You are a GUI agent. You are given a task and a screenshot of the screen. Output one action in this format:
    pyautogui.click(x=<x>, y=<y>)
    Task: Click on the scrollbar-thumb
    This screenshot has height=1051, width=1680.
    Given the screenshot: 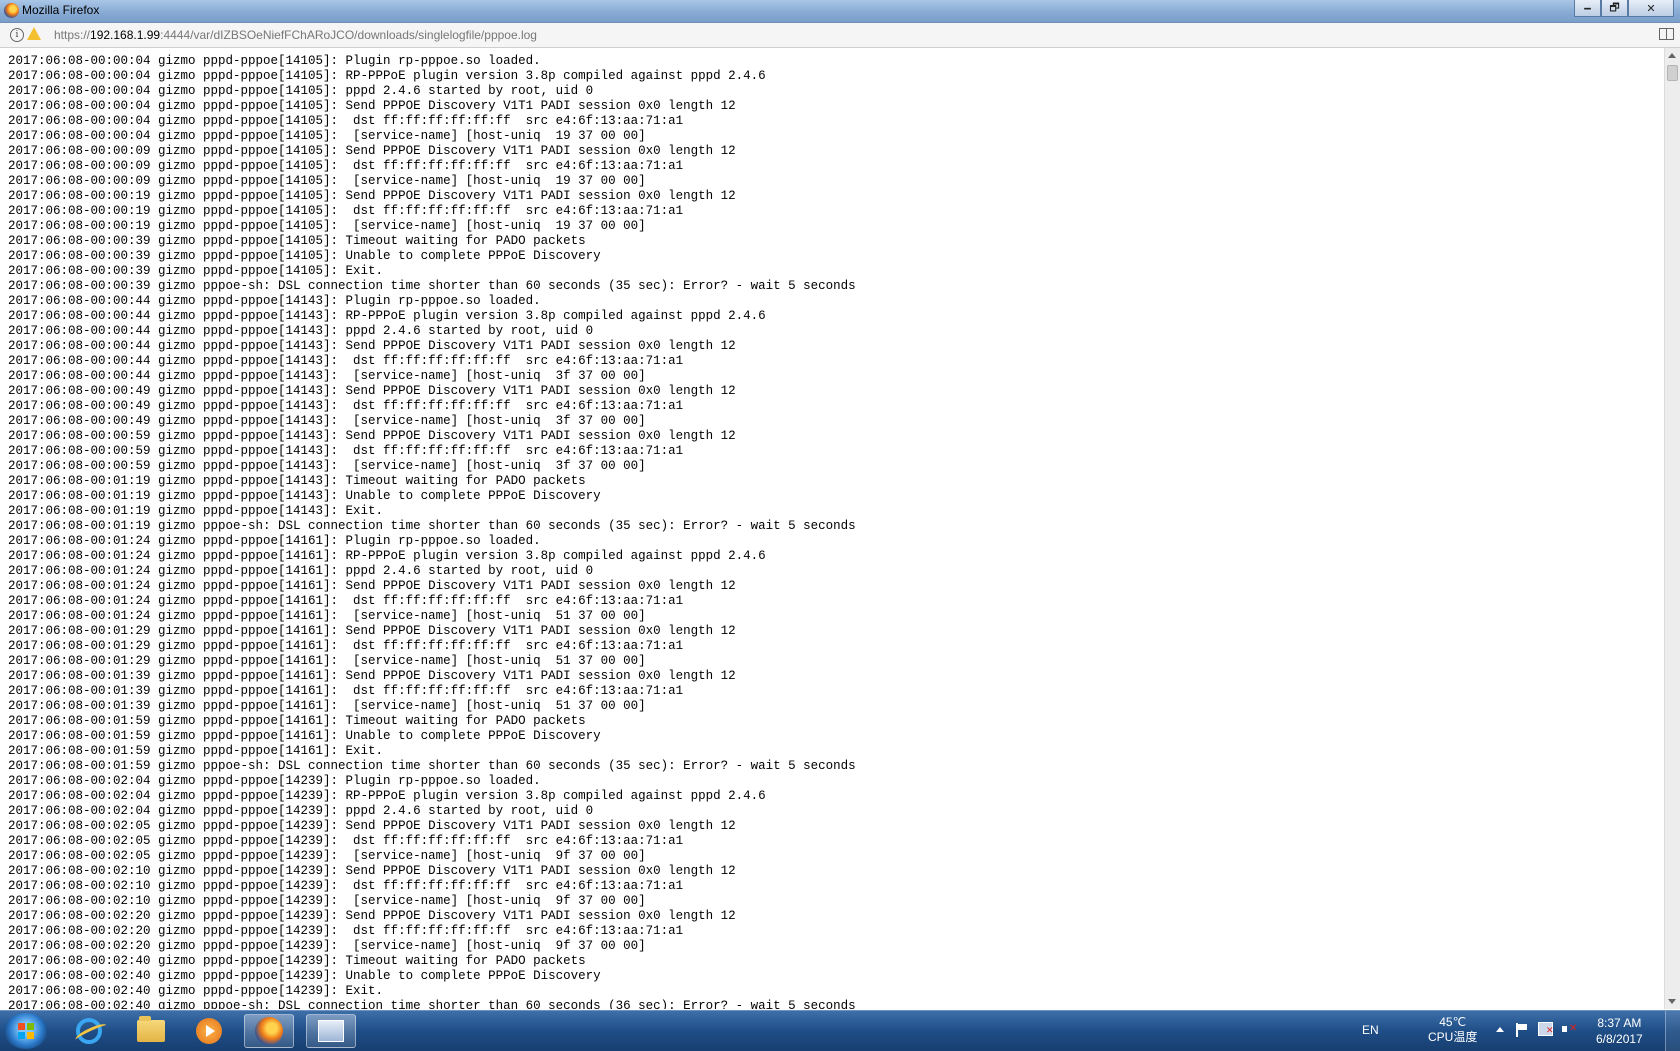 What is the action you would take?
    pyautogui.click(x=1672, y=73)
    